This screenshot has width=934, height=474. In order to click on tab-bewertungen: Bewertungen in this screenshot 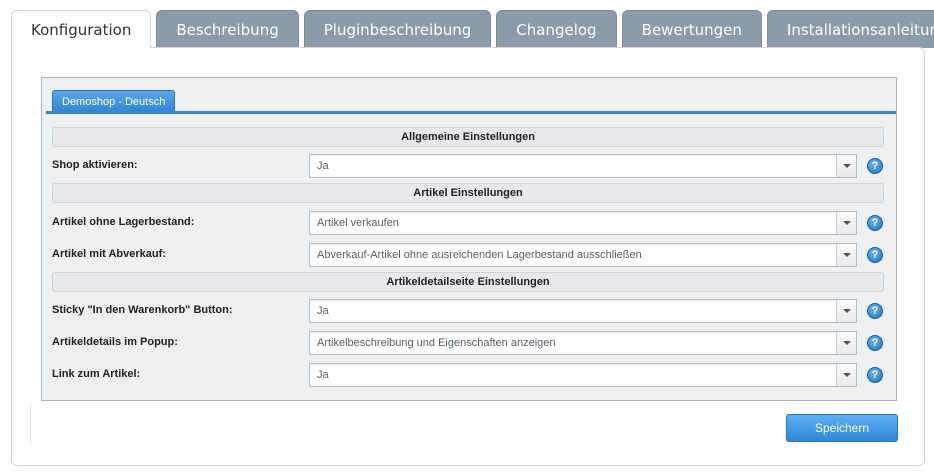, I will do `click(691, 29)`.